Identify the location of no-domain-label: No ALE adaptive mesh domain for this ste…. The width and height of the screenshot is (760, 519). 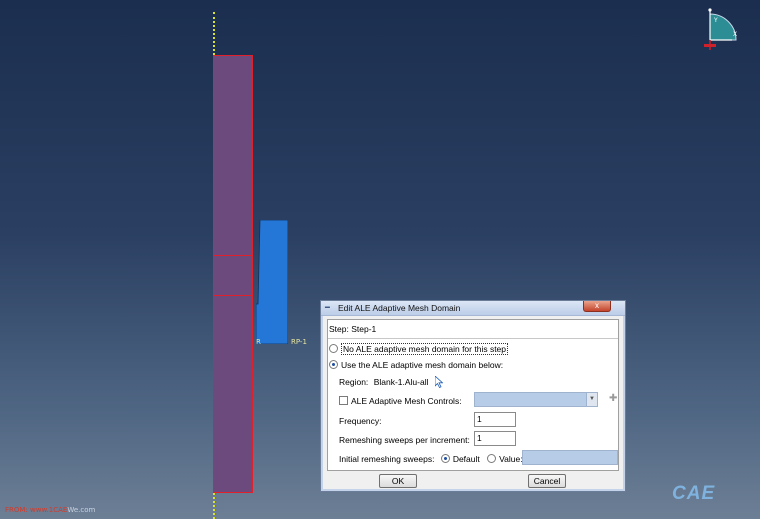
(425, 349).